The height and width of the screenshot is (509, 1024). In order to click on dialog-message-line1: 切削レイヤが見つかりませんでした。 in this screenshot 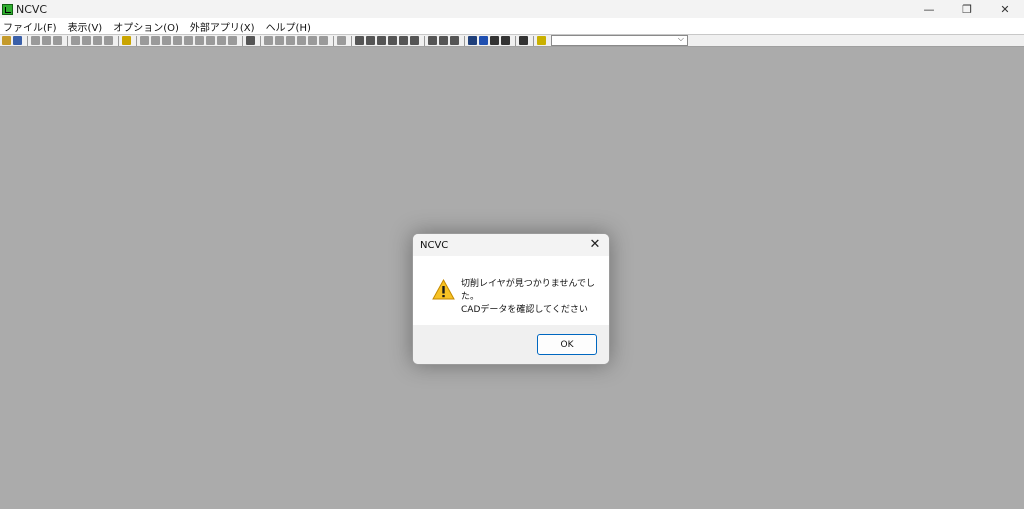, I will do `click(528, 290)`.